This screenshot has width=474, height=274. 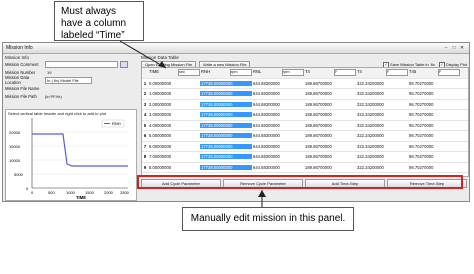 What do you see at coordinates (71, 96) in the screenshot?
I see `mission-file-path-row: Mission File Path (in PF.flx)` at bounding box center [71, 96].